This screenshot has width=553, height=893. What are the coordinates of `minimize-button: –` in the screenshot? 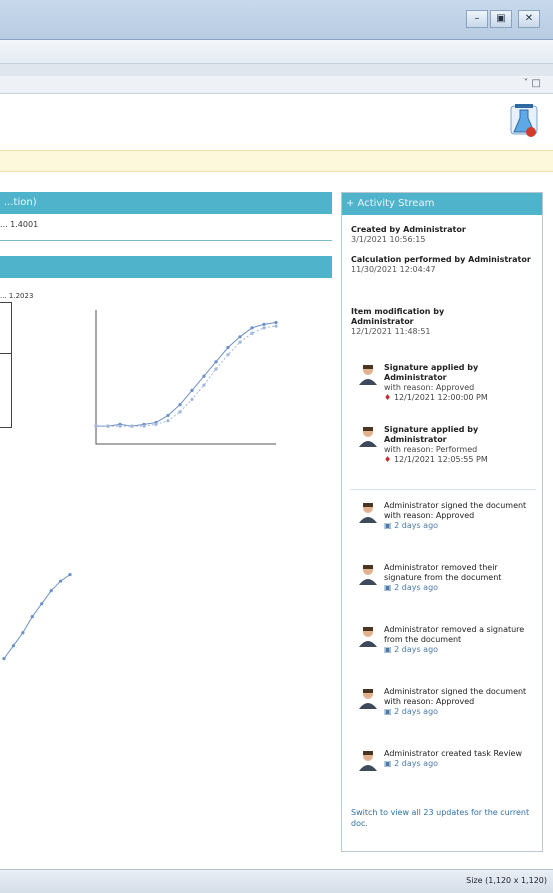 It's located at (477, 19).